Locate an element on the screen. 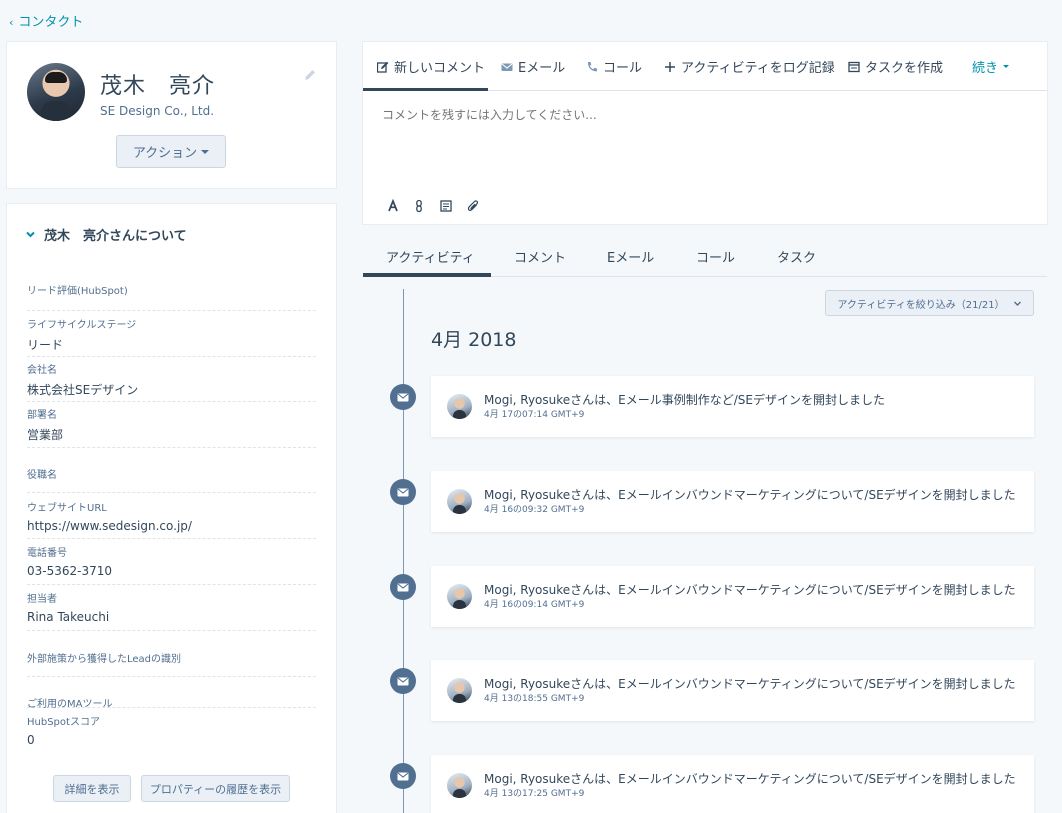  property-value: 0 is located at coordinates (31, 740).